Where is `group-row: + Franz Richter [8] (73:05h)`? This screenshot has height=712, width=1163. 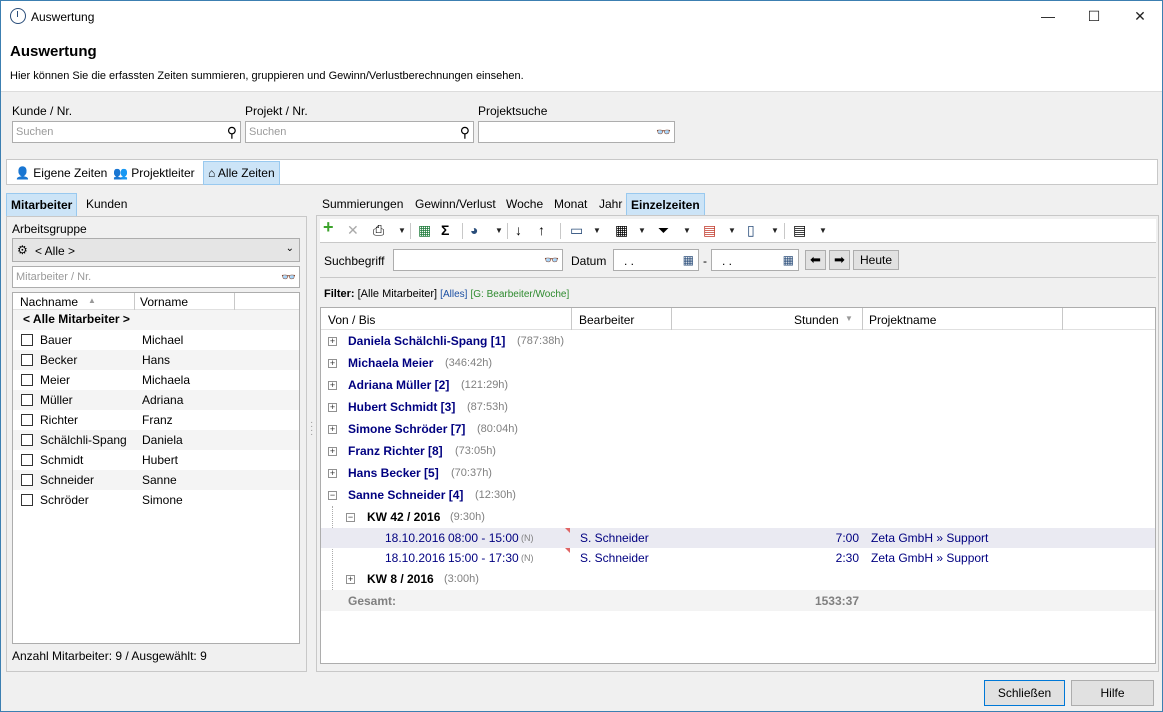 group-row: + Franz Richter [8] (73:05h) is located at coordinates (738, 451).